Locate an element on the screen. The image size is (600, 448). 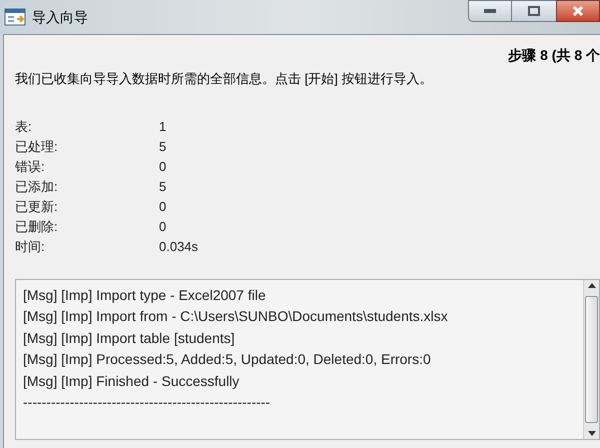
log-line: ----------------------------------------------------- is located at coordinates (147, 402).